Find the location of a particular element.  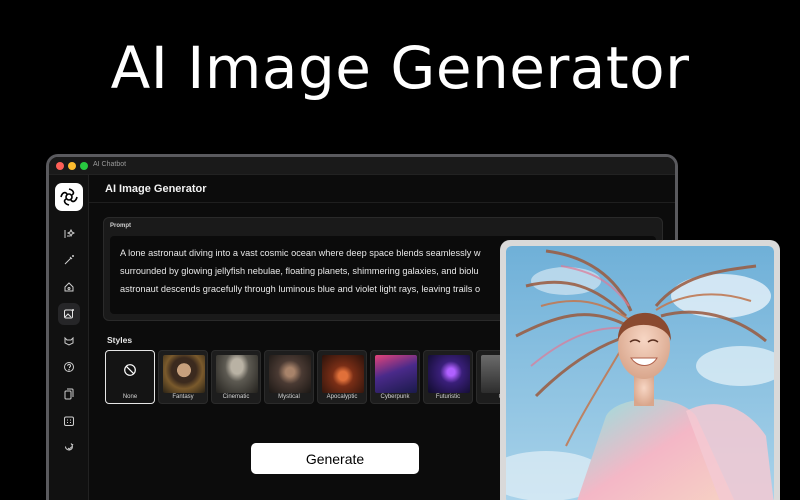

text-sparkle-icon is located at coordinates (69, 233).